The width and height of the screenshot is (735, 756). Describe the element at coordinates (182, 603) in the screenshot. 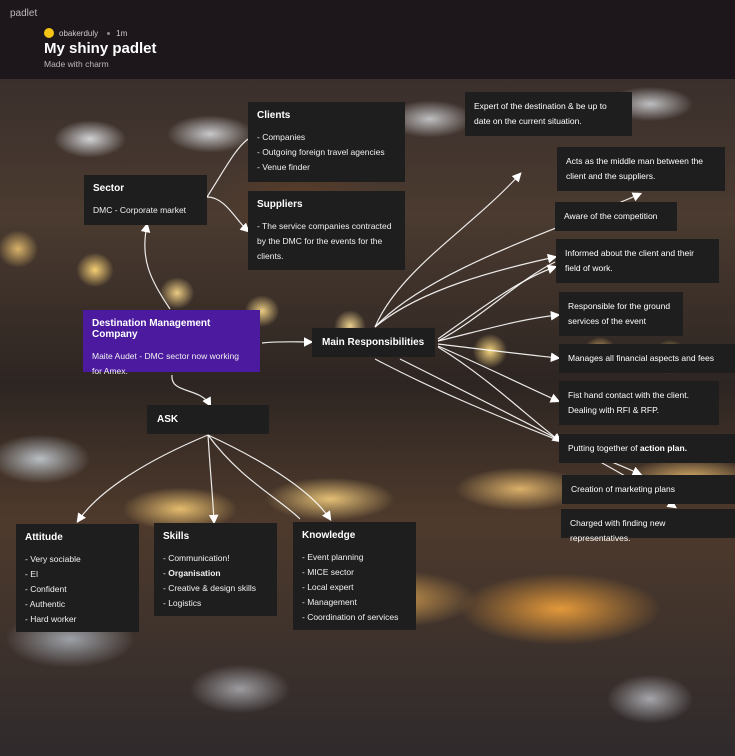

I see `skills-line-4: - Logistics` at that location.